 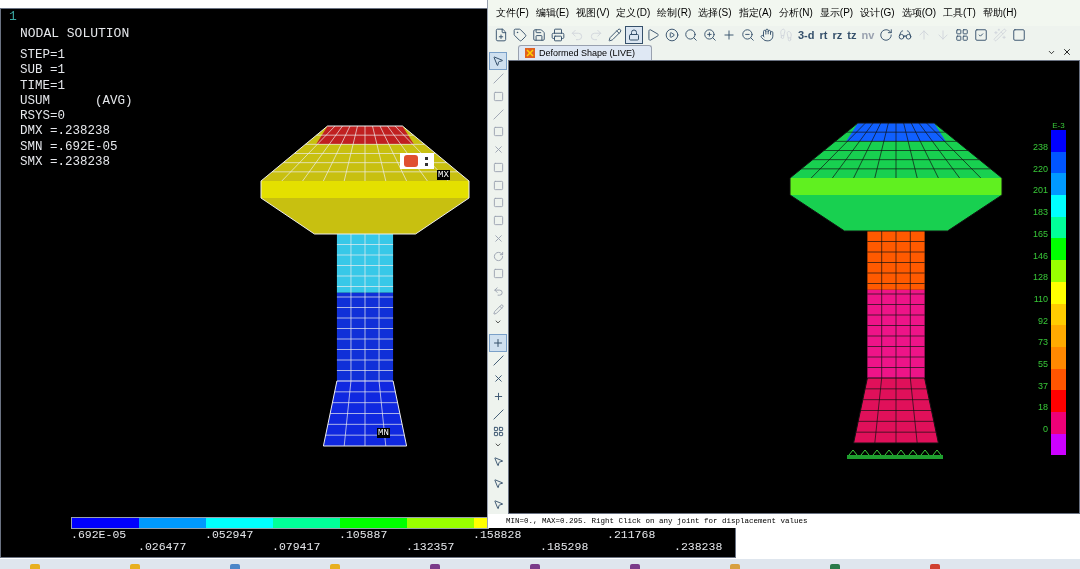 What do you see at coordinates (1043, 407) in the screenshot?
I see `legend-label: 18` at bounding box center [1043, 407].